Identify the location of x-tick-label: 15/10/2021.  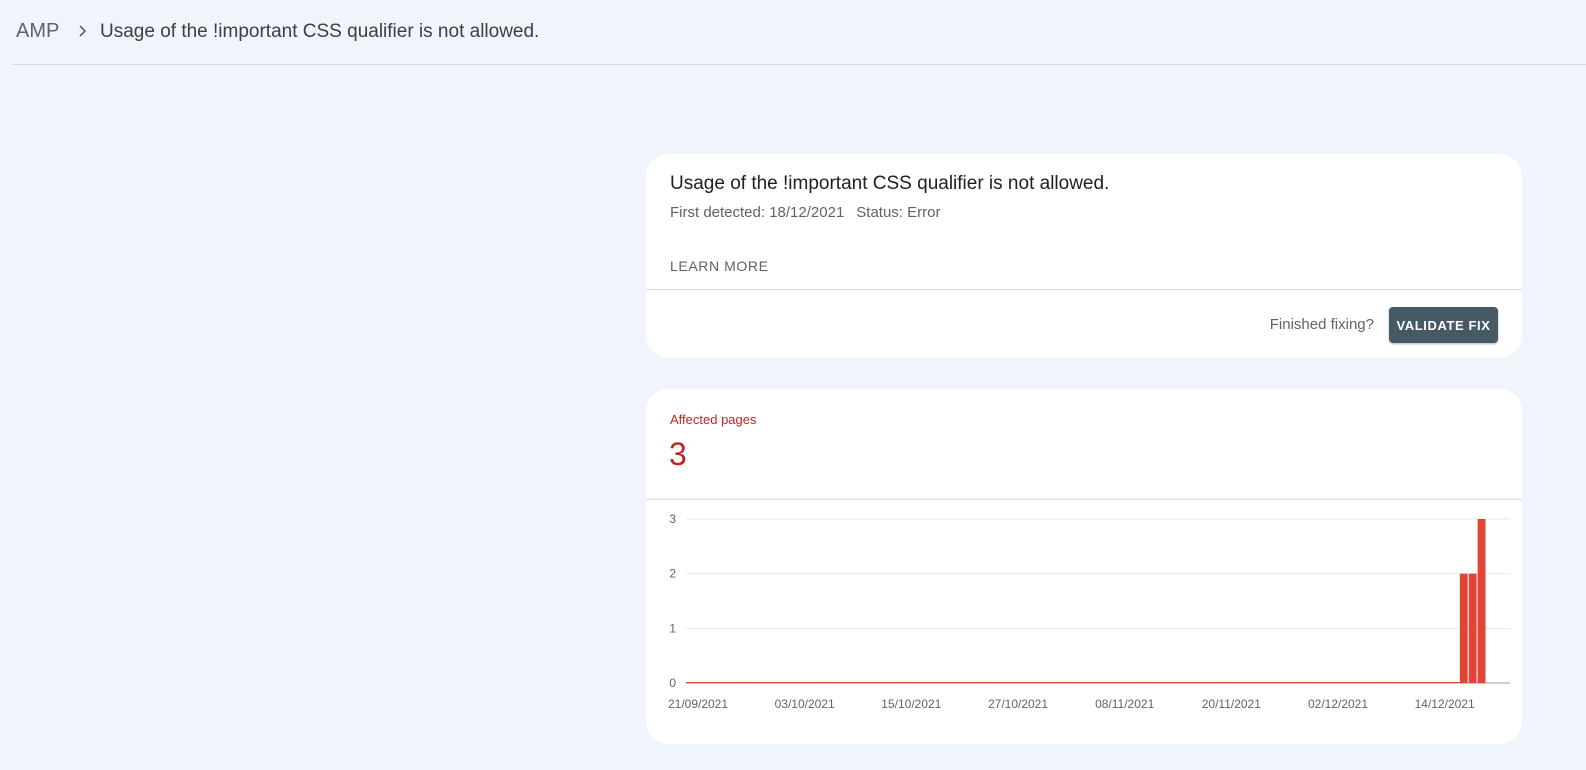
(911, 704).